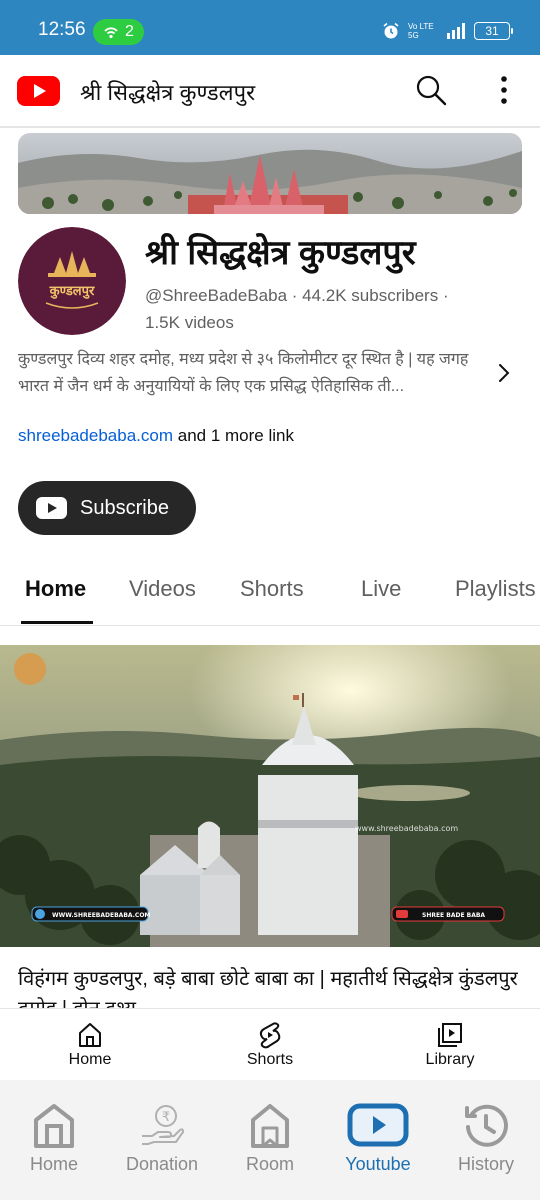 Image resolution: width=540 pixels, height=1200 pixels. Describe the element at coordinates (38, 91) in the screenshot. I see `youtube-logo` at that location.